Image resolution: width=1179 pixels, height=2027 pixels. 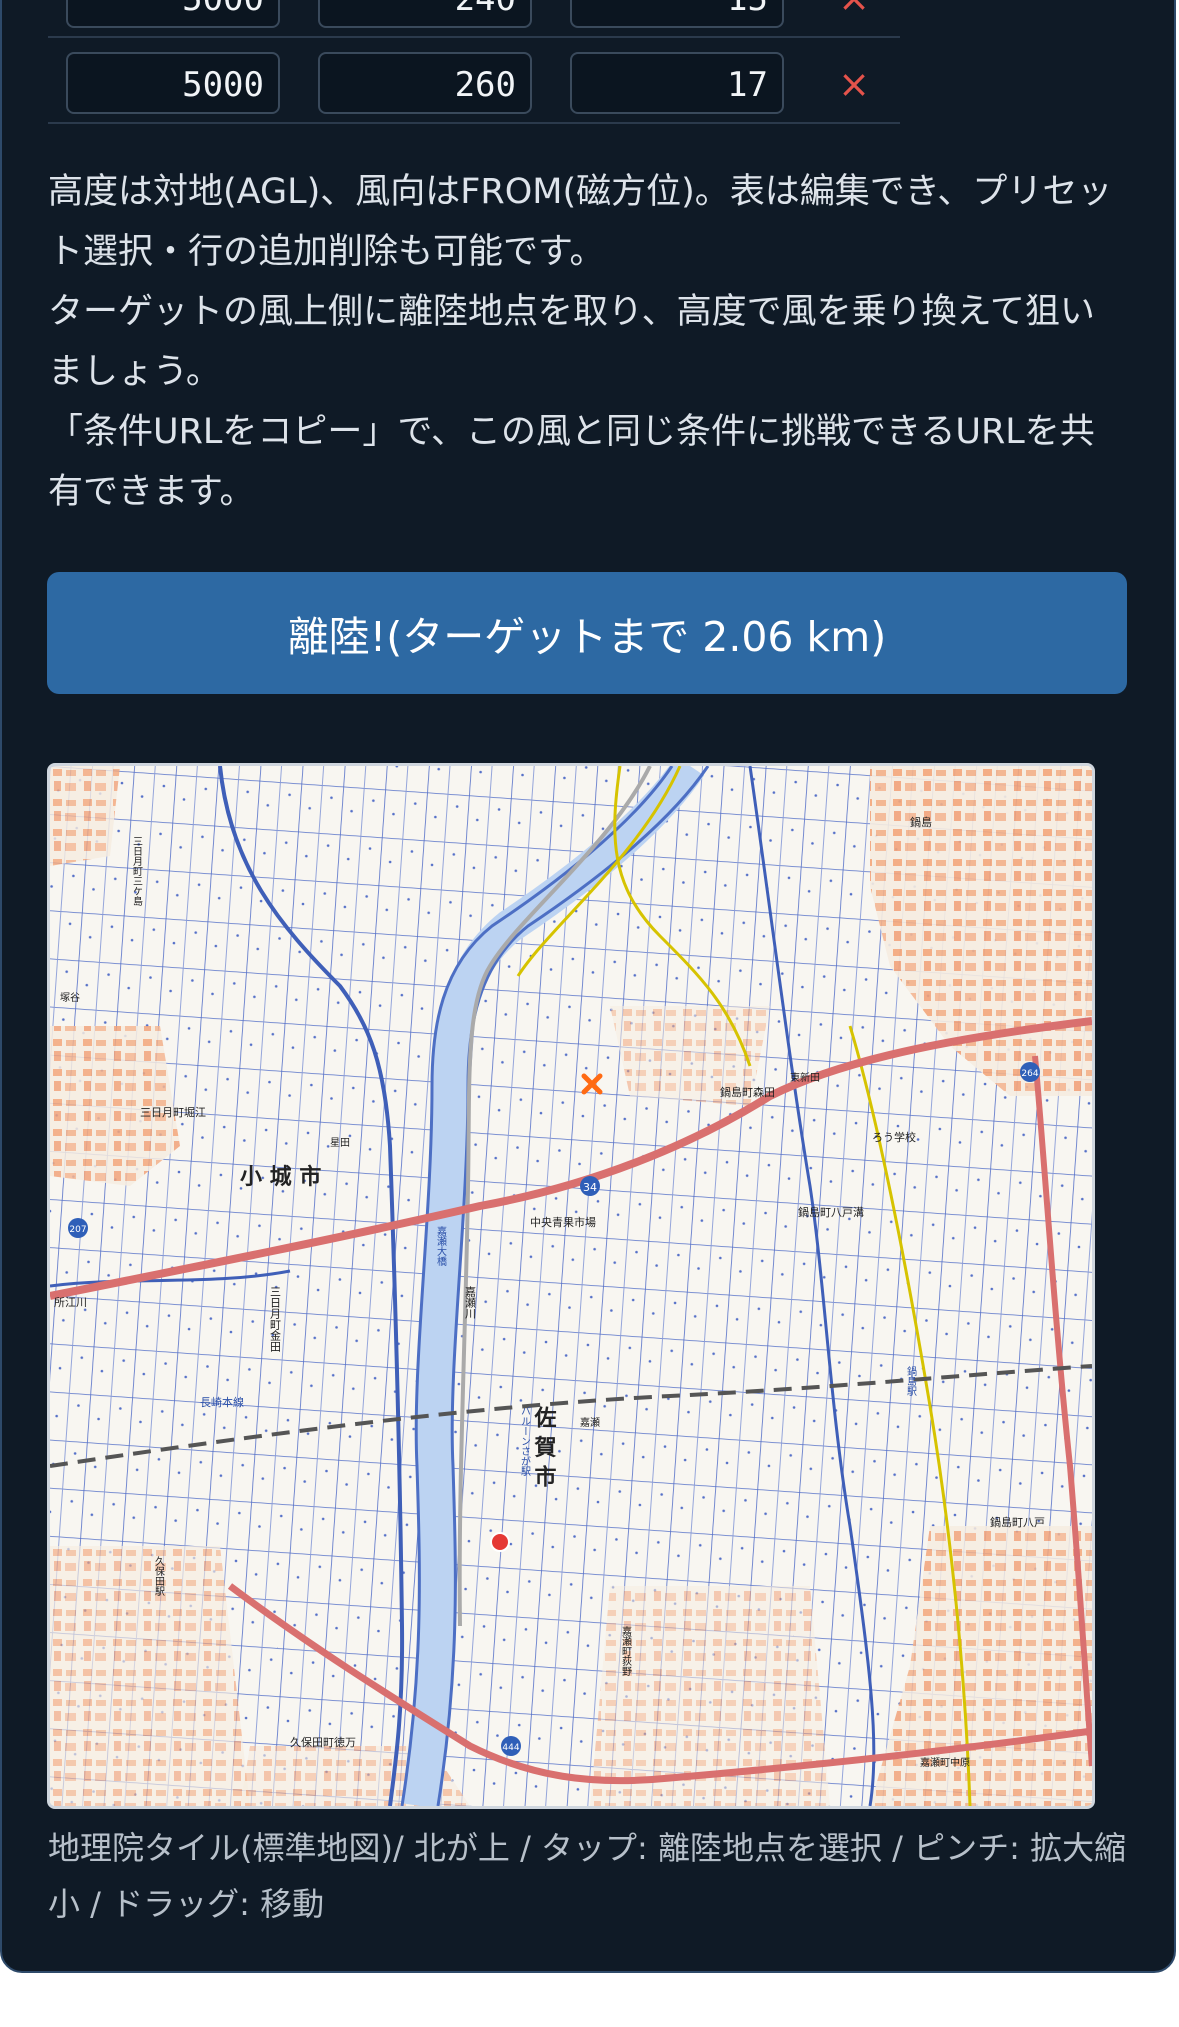 I want to click on direction-field: 240, so click(x=425, y=14).